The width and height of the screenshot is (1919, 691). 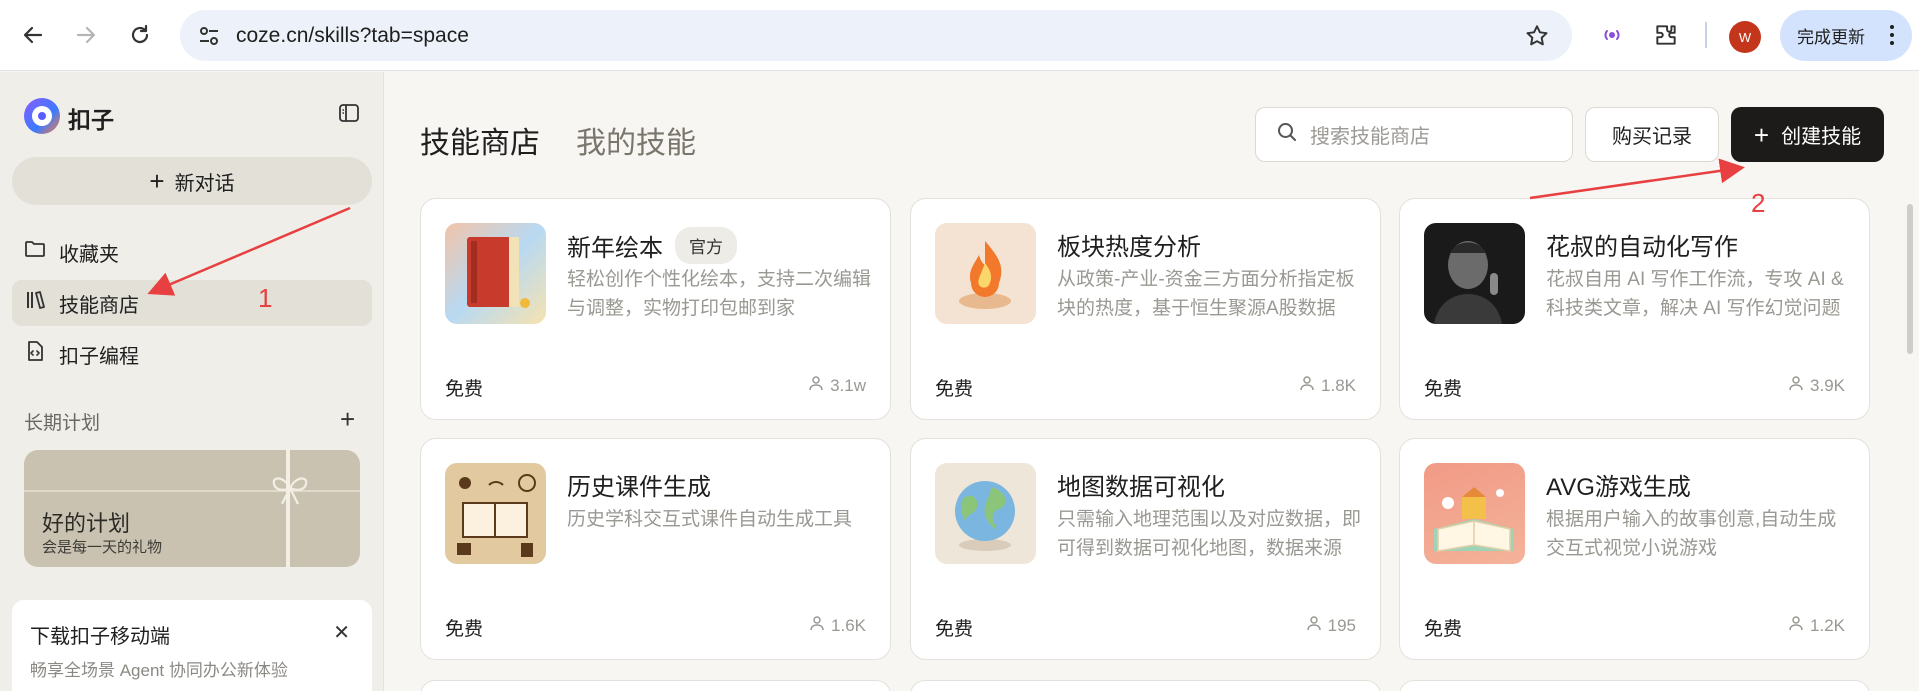 What do you see at coordinates (209, 38) in the screenshot?
I see `site-settings-icon` at bounding box center [209, 38].